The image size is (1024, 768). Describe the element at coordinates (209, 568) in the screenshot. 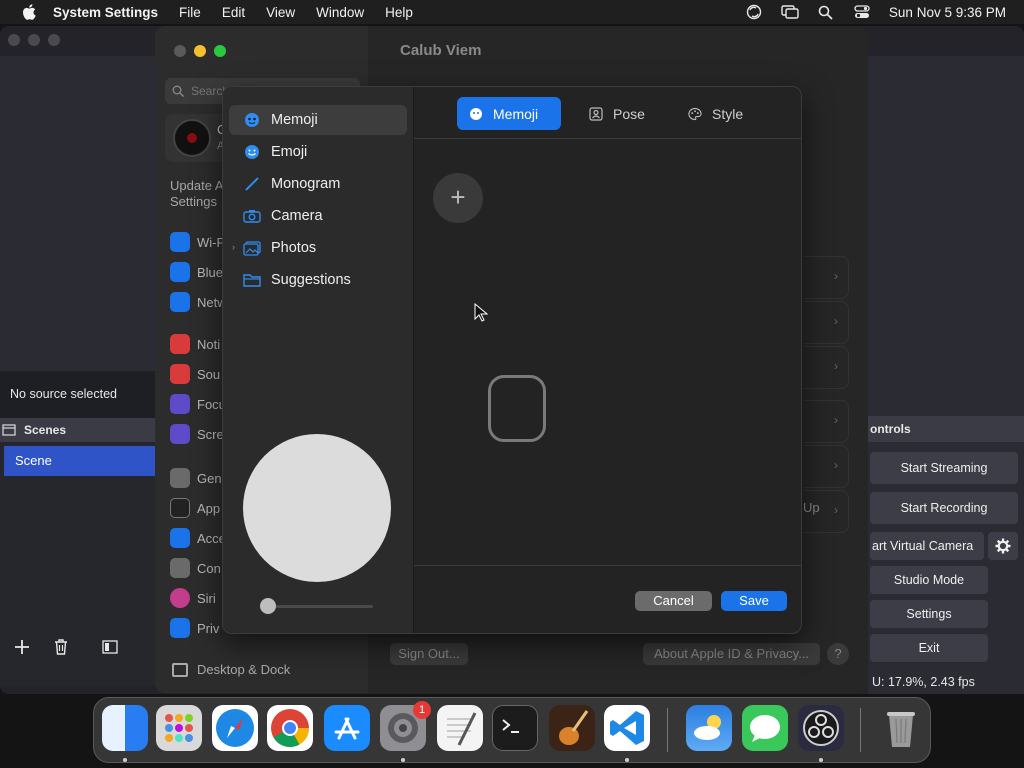

I see `sidebar-item-label: Con` at that location.